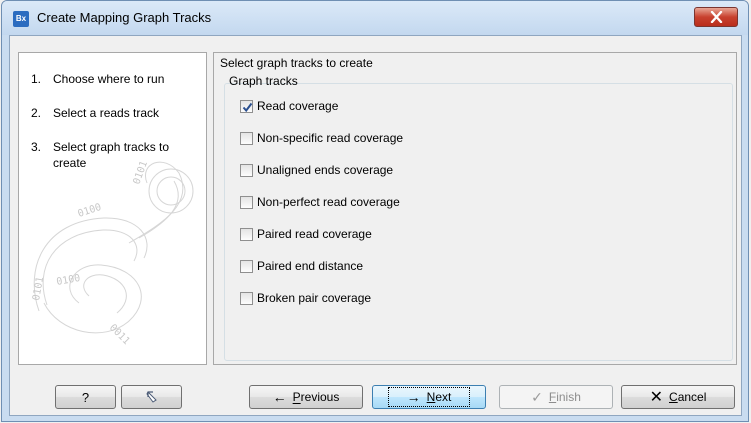 This screenshot has height=423, width=751. I want to click on group-label: Graph tracks, so click(263, 81).